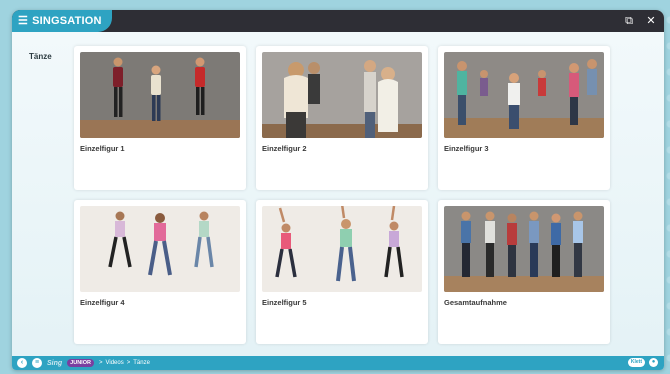 Image resolution: width=670 pixels, height=374 pixels. I want to click on app-brand: ☰ SINGSATION, so click(62, 21).